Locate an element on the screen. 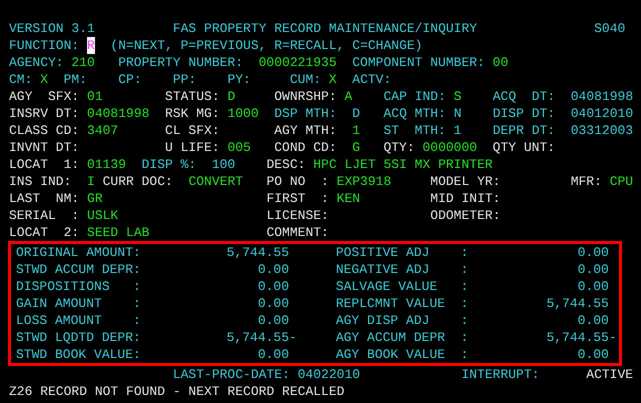  field-value: D is located at coordinates (231, 96).